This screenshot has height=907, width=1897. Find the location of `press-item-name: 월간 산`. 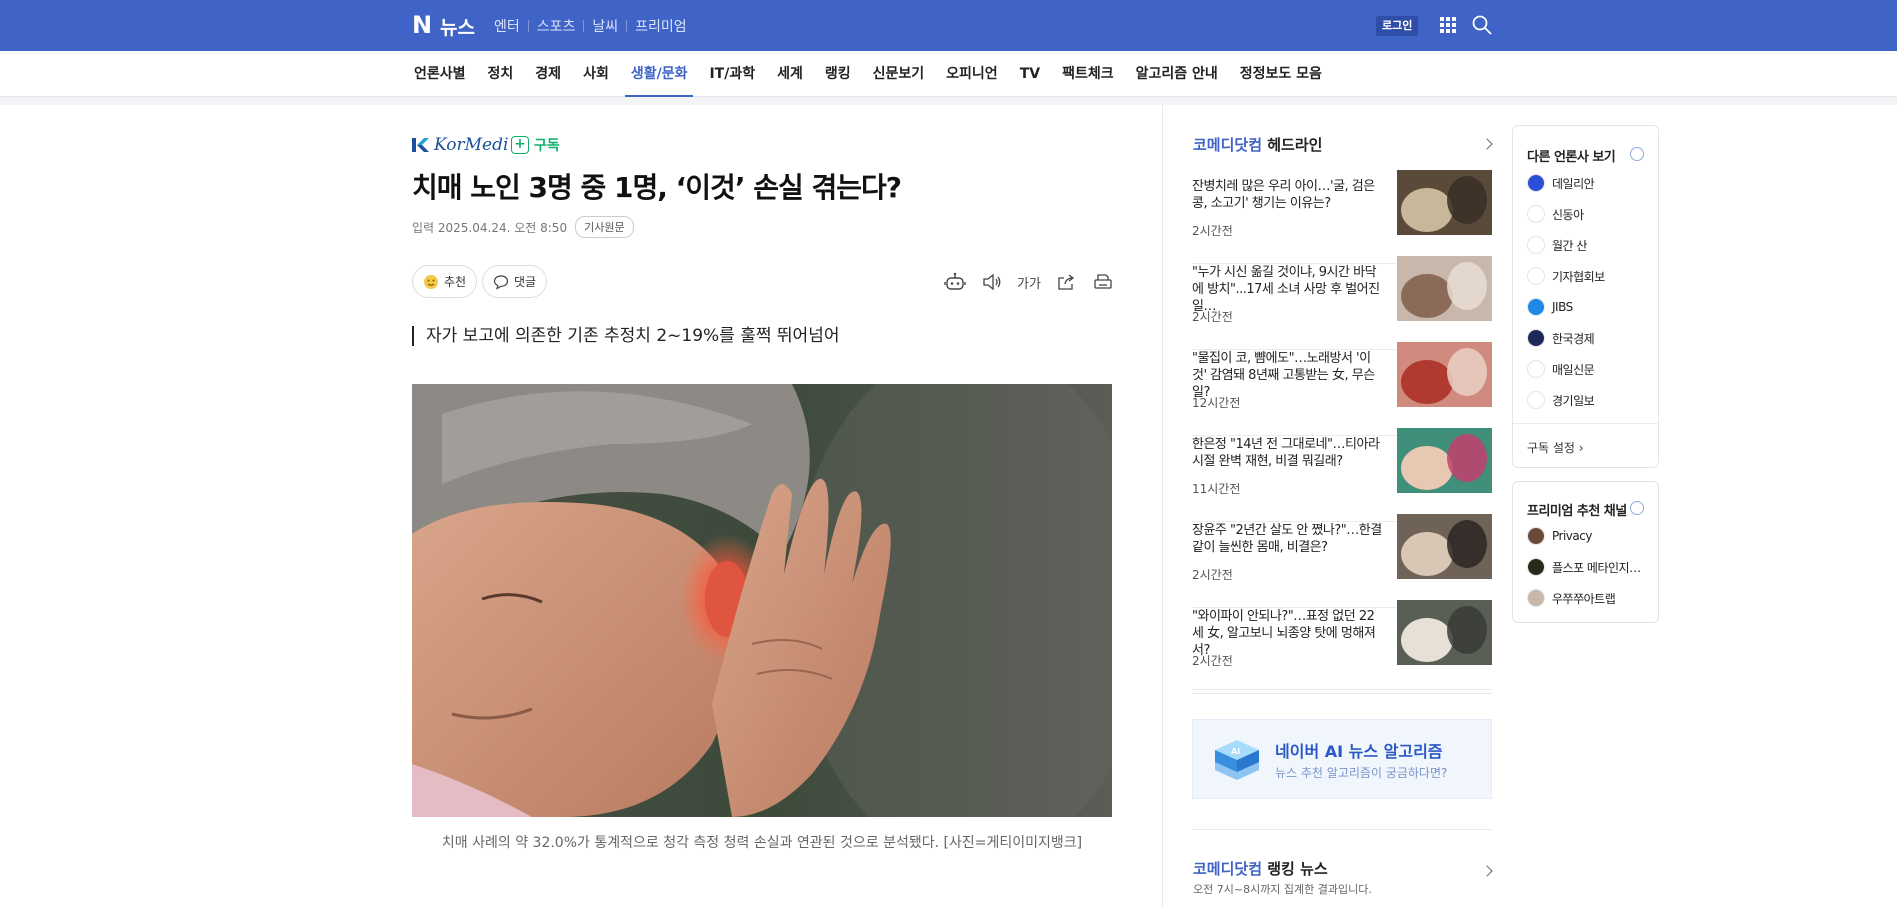

press-item-name: 월간 산 is located at coordinates (1569, 245).